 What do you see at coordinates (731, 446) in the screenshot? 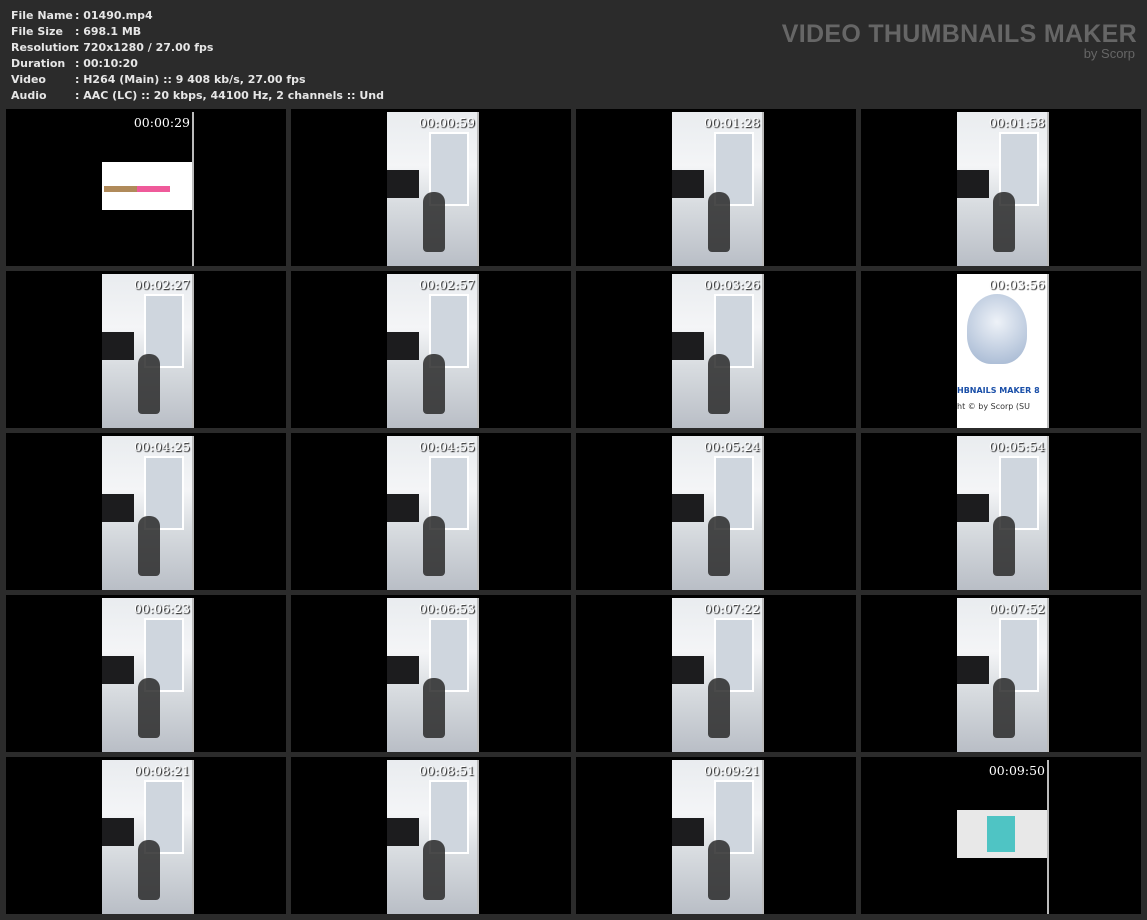
I see `timestamp: 00:05:24` at bounding box center [731, 446].